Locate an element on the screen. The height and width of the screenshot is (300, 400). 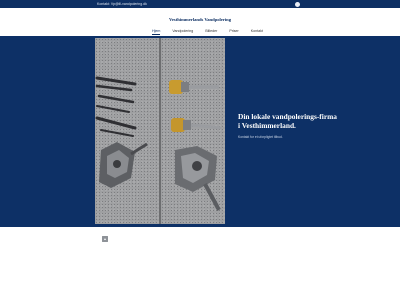
facebook-icon is located at coordinates (297, 4).